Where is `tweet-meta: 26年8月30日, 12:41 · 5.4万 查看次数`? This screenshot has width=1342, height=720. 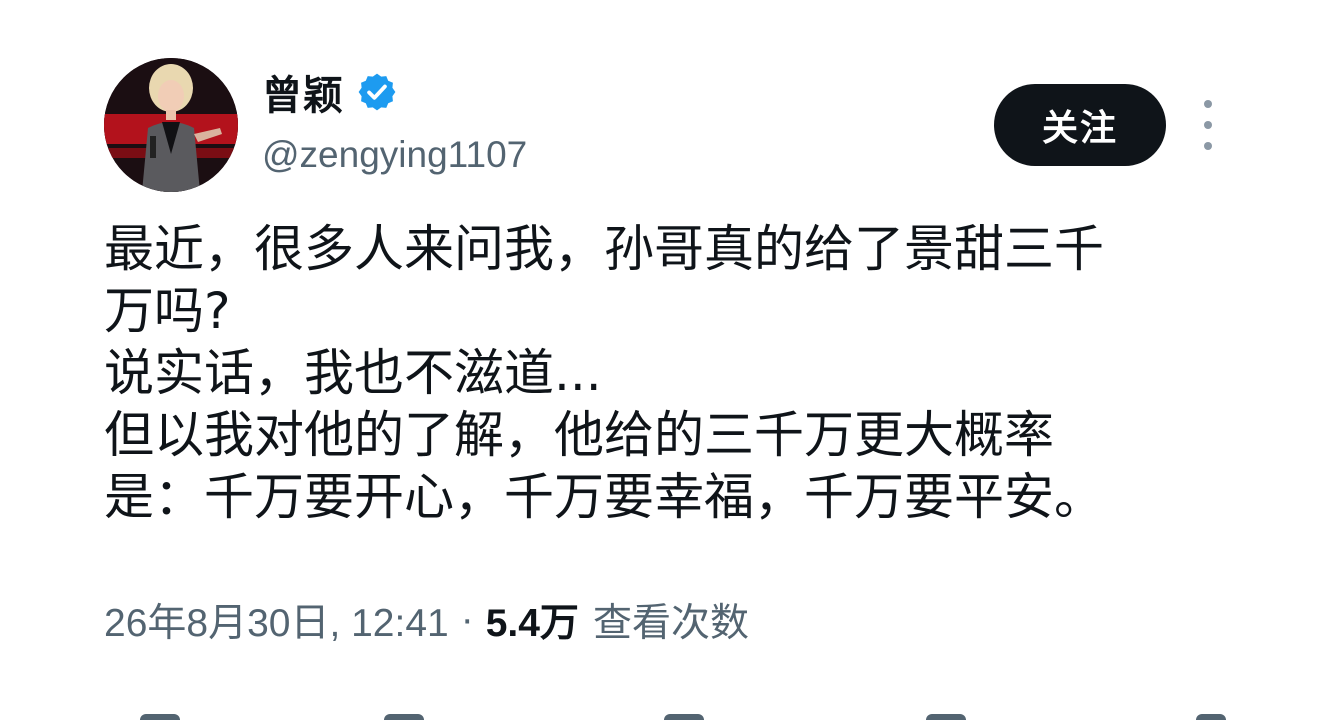 tweet-meta: 26年8月30日, 12:41 · 5.4万 查看次数 is located at coordinates (426, 620).